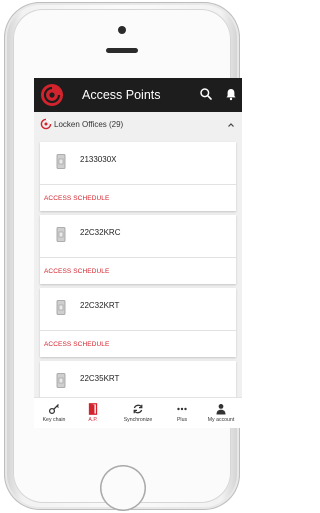 The height and width of the screenshot is (513, 320). What do you see at coordinates (52, 95) in the screenshot?
I see `app-logo-icon` at bounding box center [52, 95].